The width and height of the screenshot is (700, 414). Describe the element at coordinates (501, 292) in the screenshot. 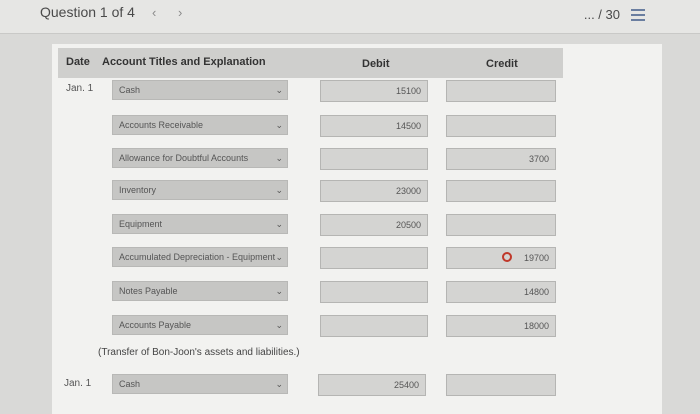

I see `credit-input: 14800` at that location.